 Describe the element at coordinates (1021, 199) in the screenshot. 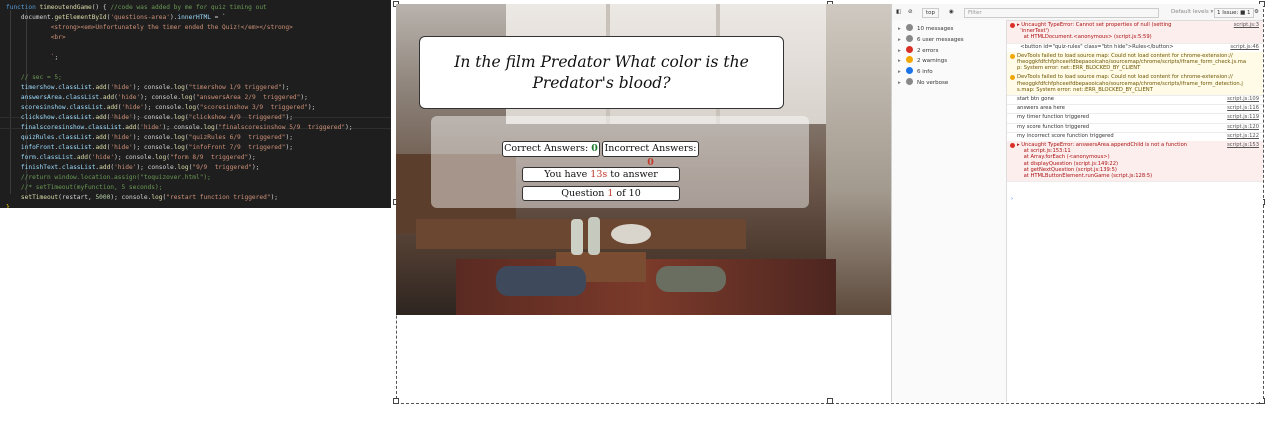

I see `console-prompt-icon: ›` at that location.